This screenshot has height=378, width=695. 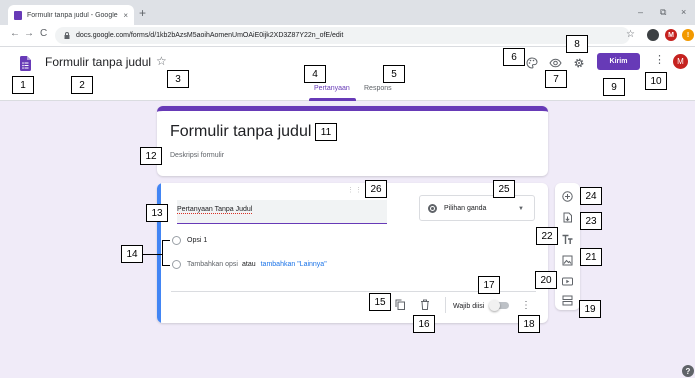 I want to click on annotation-label: 12, so click(x=151, y=156).